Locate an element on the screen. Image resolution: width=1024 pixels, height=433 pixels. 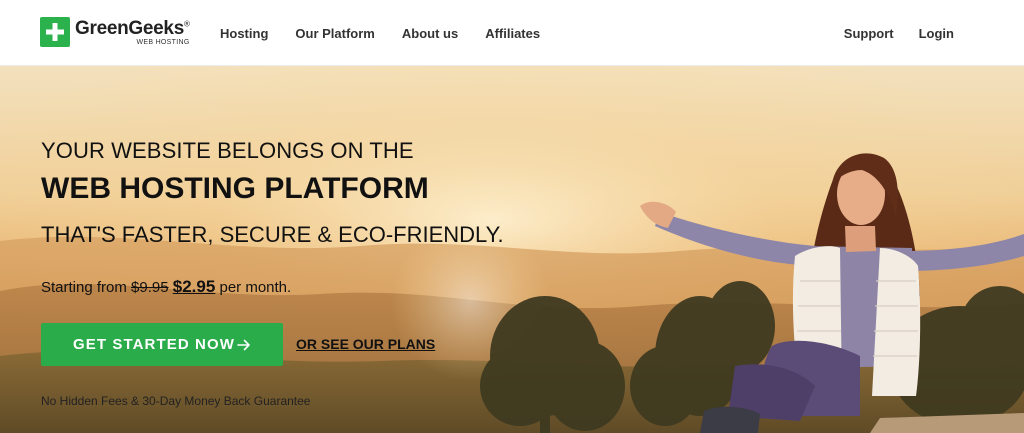
utility-nav: Support Login is located at coordinates (886, 33).